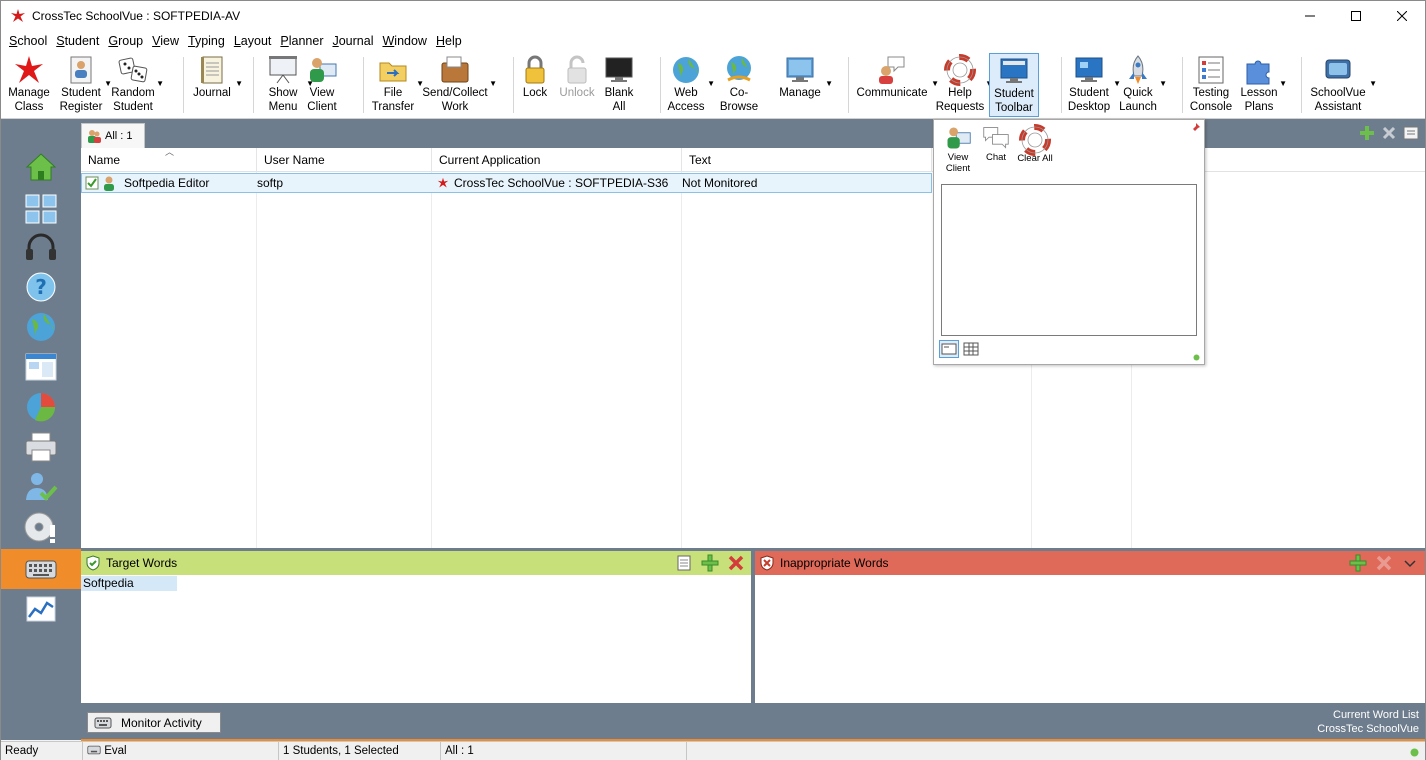  What do you see at coordinates (800, 69) in the screenshot?
I see `monitor-manage-icon` at bounding box center [800, 69].